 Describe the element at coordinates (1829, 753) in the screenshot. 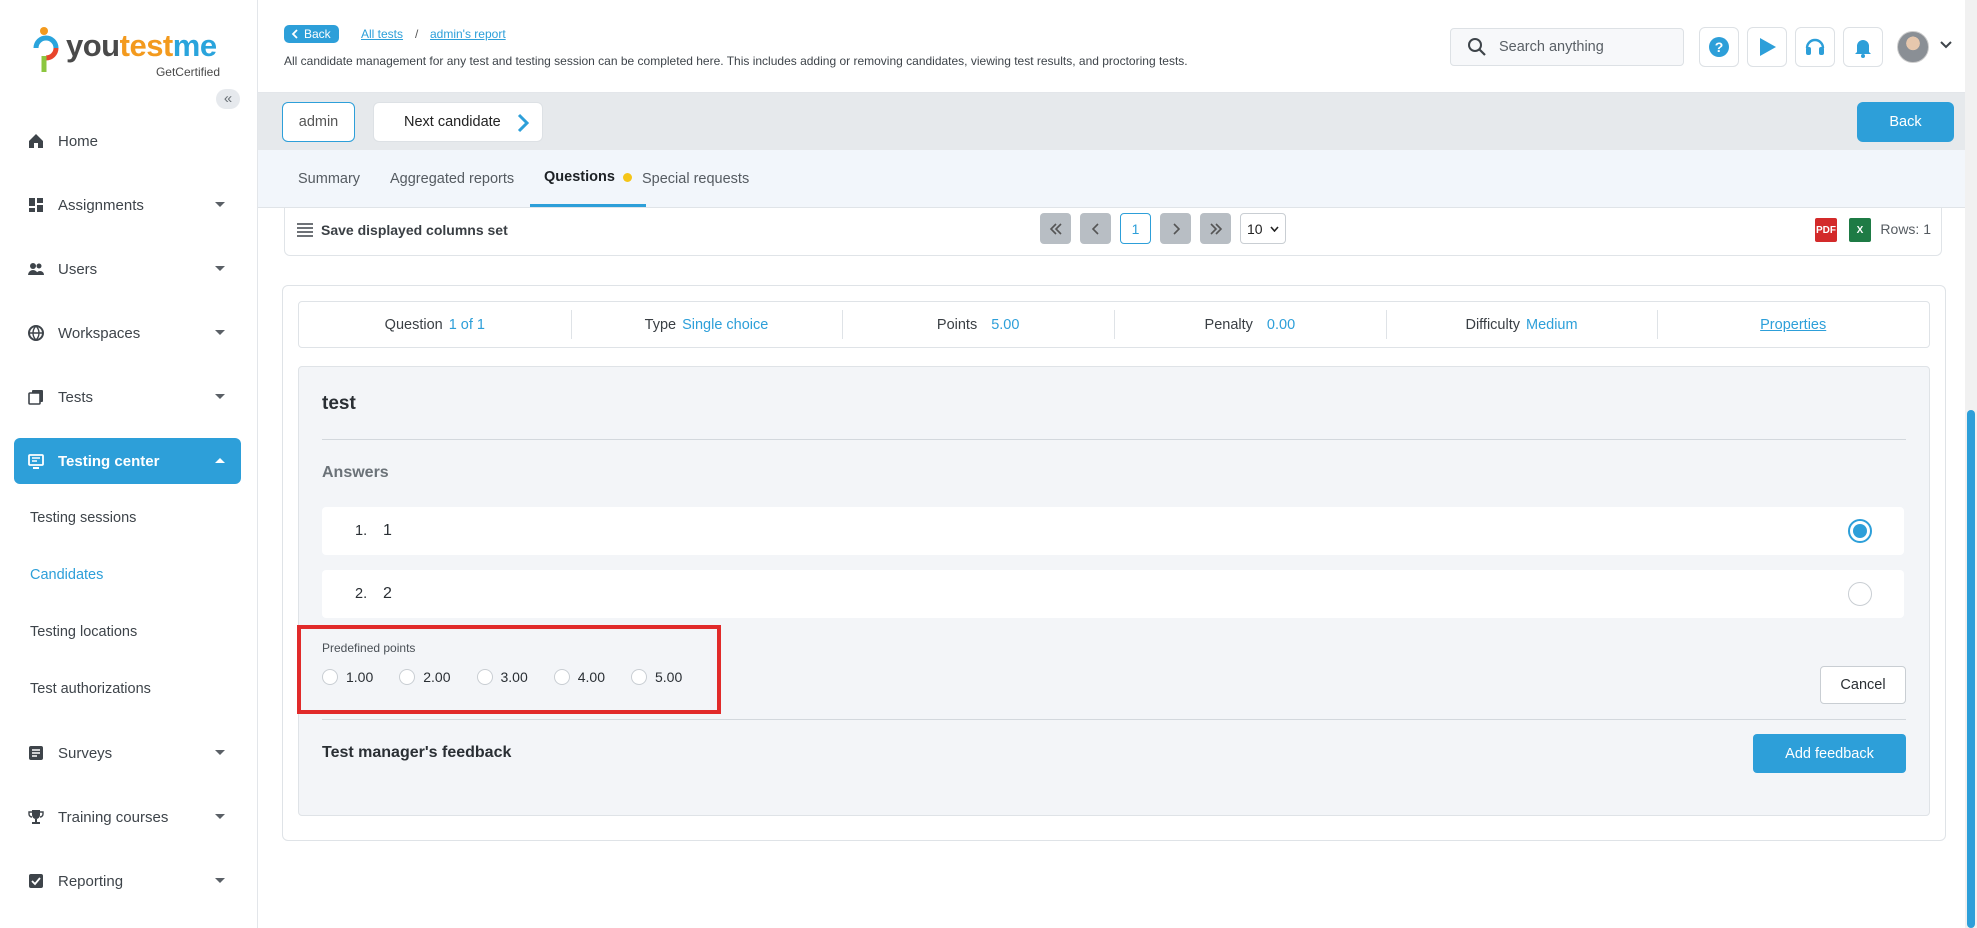

I see `add-feedback-button: Add feedback` at that location.